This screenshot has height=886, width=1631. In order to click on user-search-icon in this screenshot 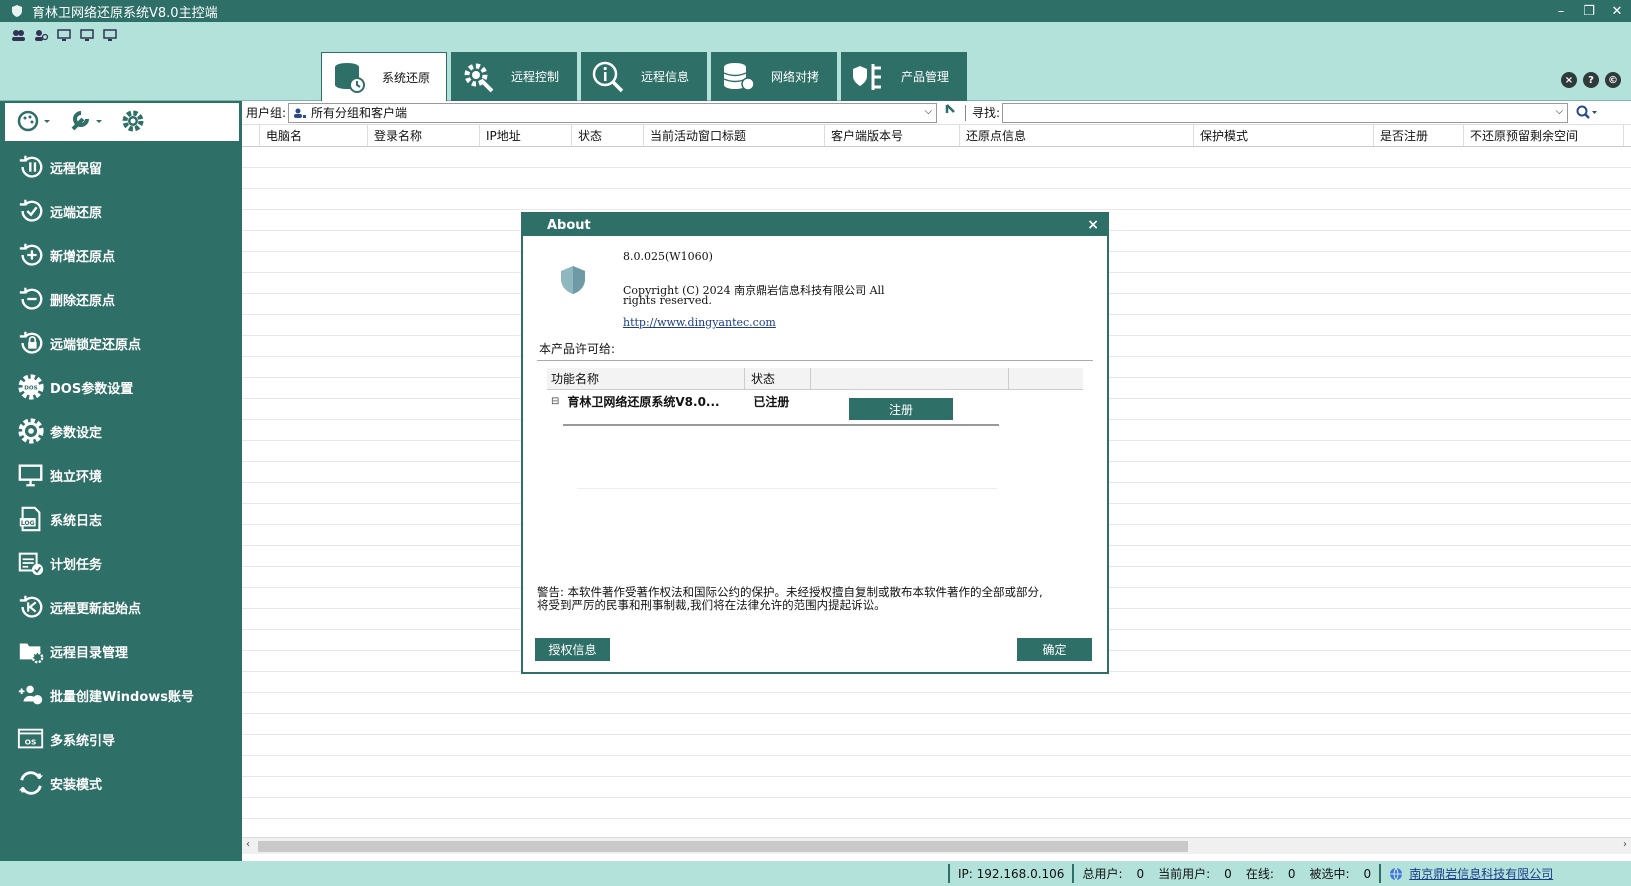, I will do `click(41, 35)`.